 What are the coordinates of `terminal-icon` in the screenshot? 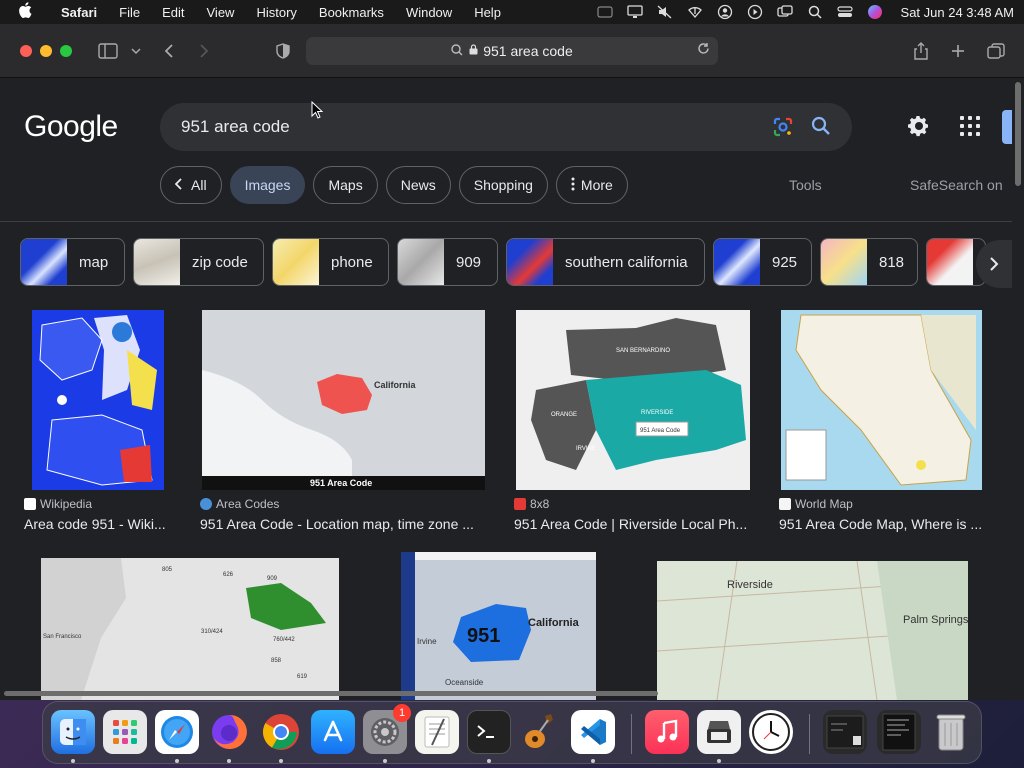 It's located at (489, 732).